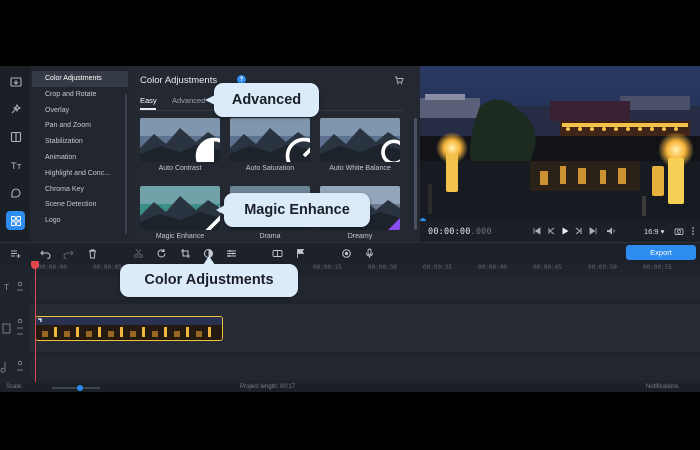 The width and height of the screenshot is (700, 450). I want to click on playhead, so click(35, 321).